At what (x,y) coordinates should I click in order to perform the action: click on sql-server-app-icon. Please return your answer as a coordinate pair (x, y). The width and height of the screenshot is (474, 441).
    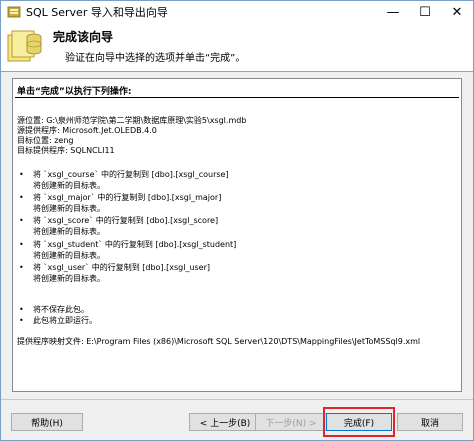
    Looking at the image, I should click on (14, 12).